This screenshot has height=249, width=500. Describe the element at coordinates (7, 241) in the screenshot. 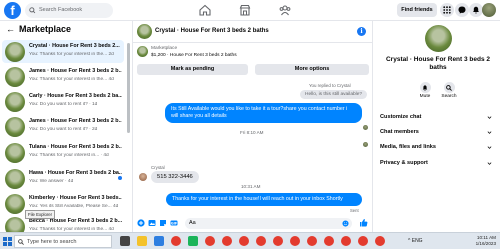

I see `windows-start-icon` at that location.